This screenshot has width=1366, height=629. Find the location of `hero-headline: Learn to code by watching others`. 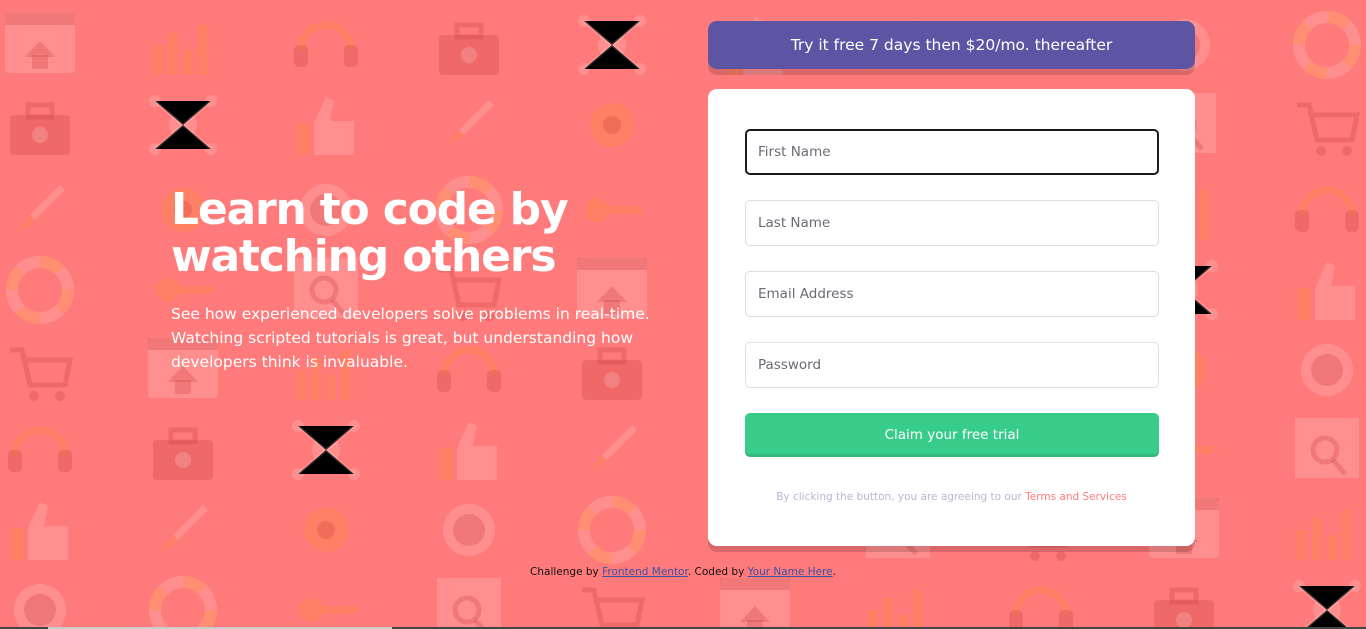

hero-headline: Learn to code by watching others is located at coordinates (370, 233).